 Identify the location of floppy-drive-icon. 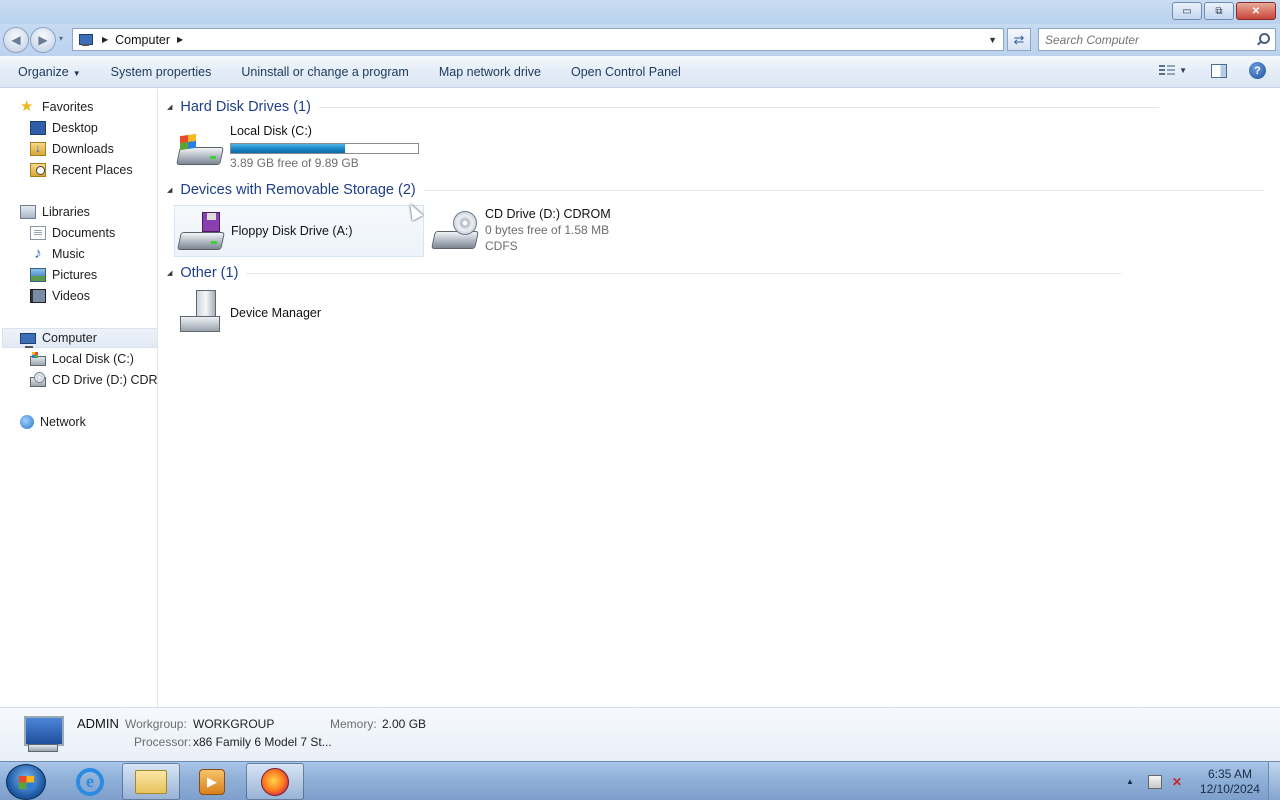
(201, 232).